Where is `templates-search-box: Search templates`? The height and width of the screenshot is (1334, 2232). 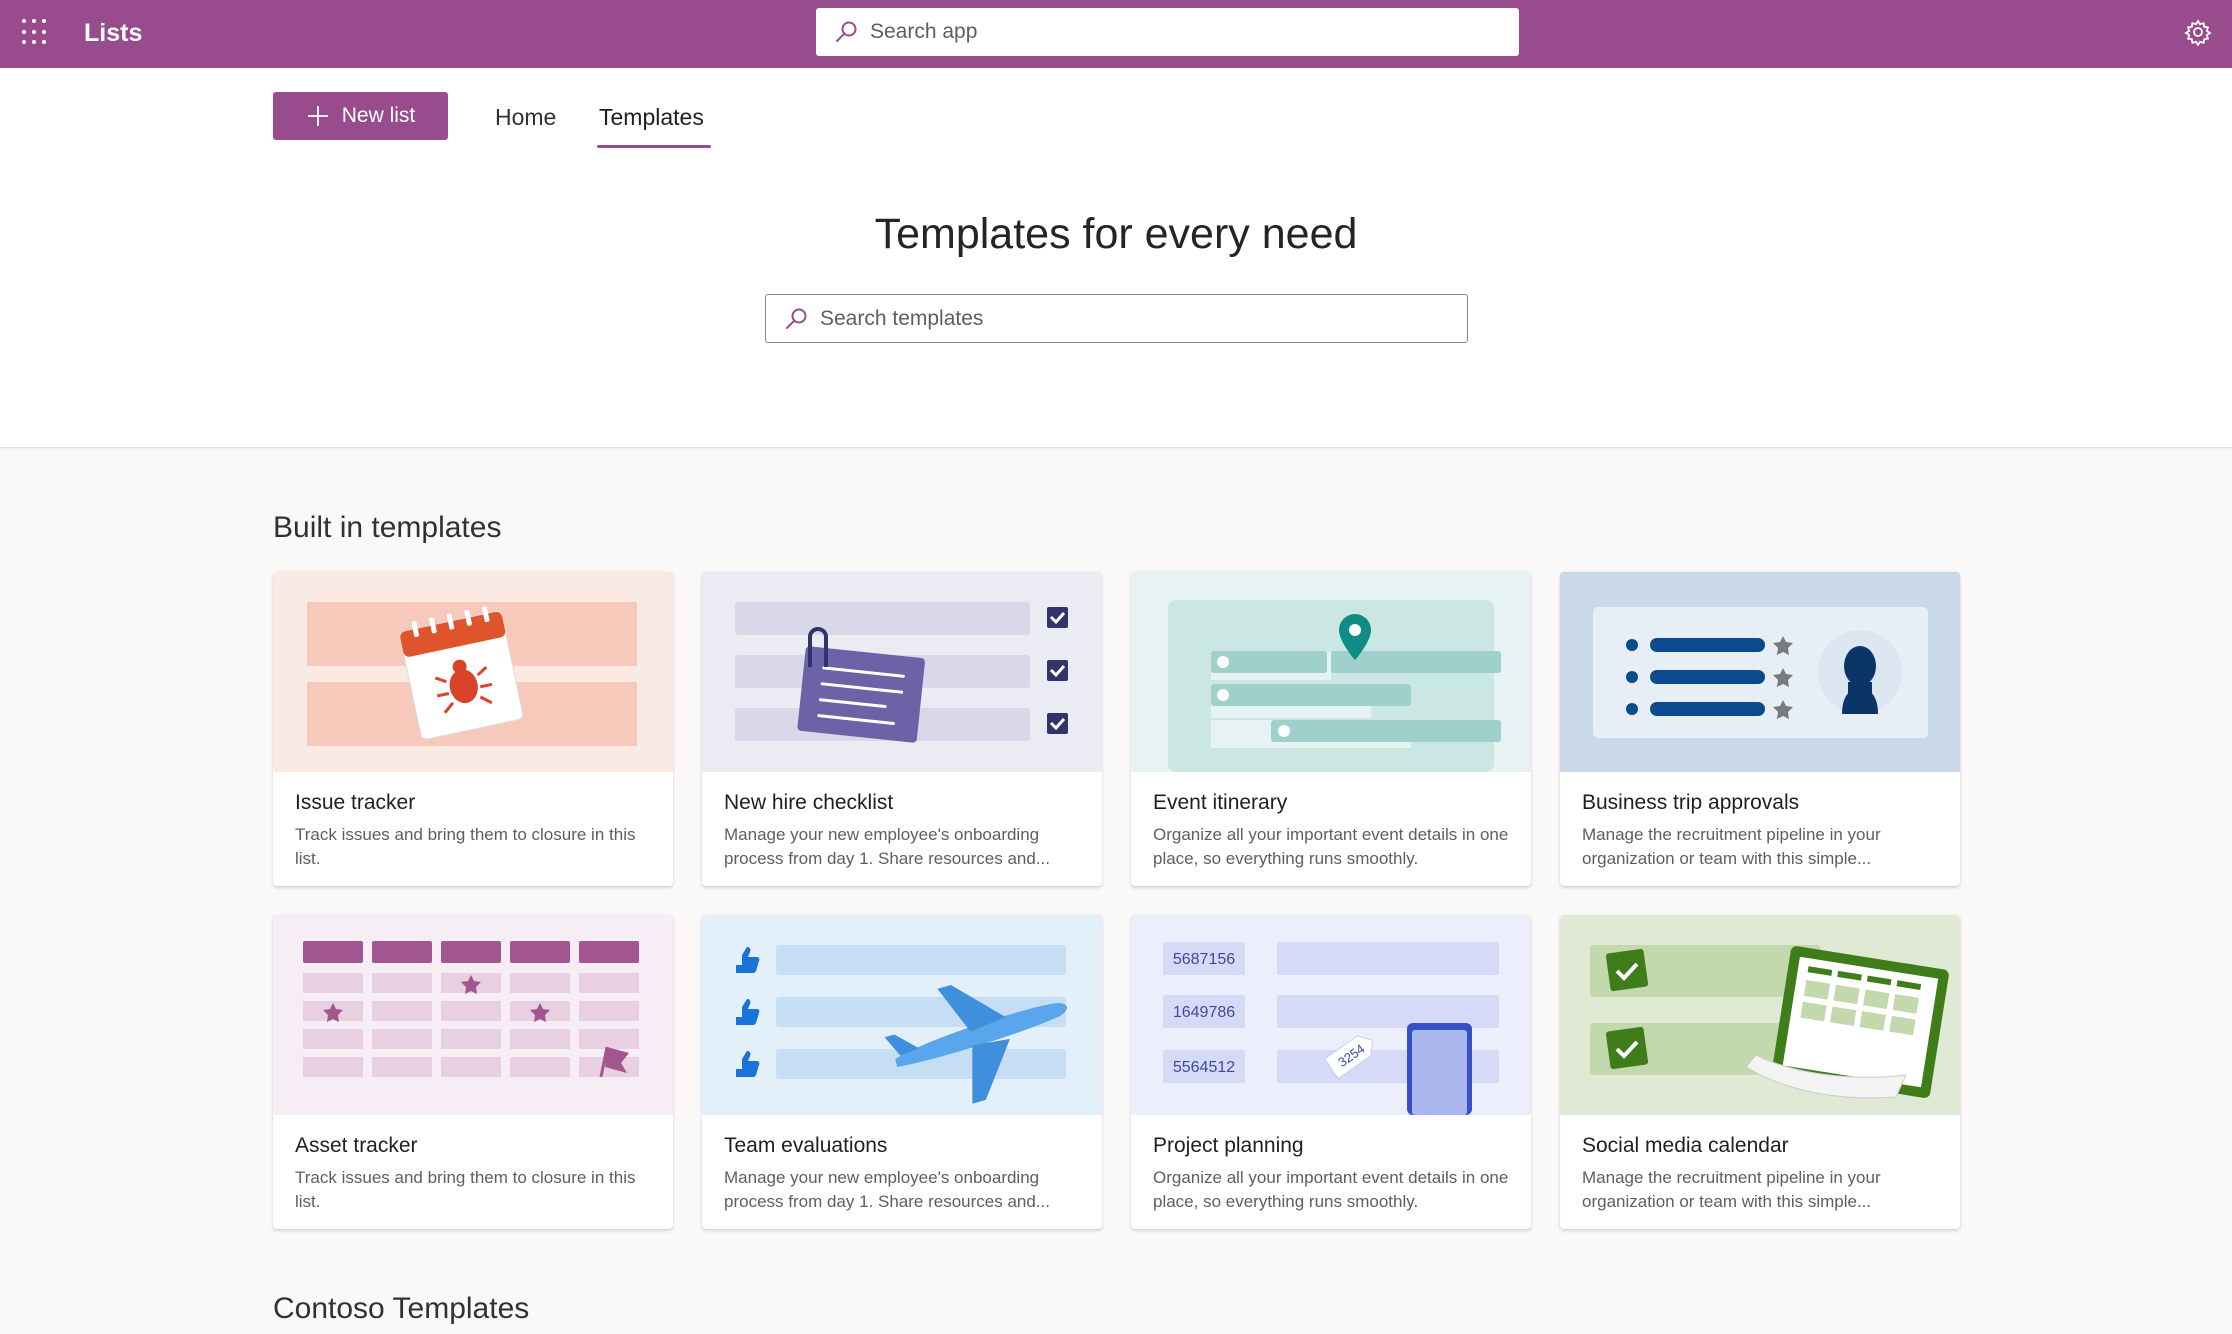
templates-search-box: Search templates is located at coordinates (1116, 318).